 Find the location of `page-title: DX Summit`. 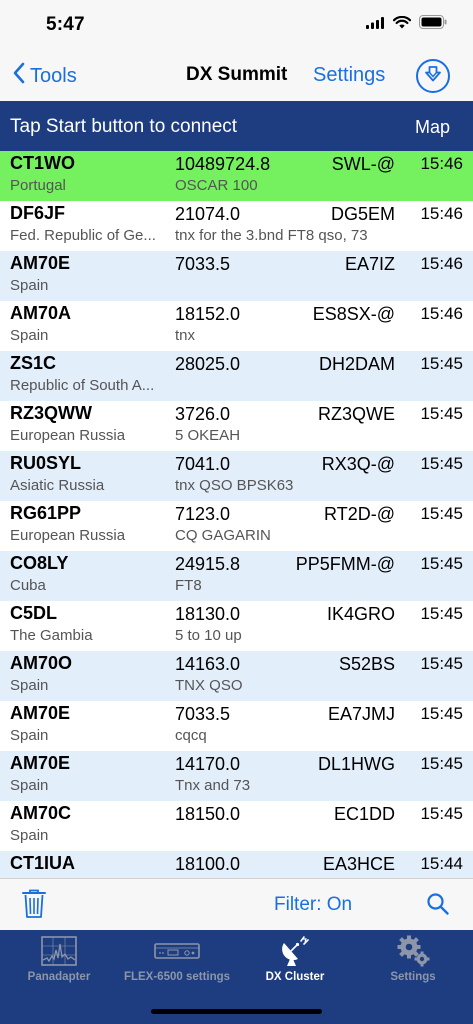

page-title: DX Summit is located at coordinates (237, 74).